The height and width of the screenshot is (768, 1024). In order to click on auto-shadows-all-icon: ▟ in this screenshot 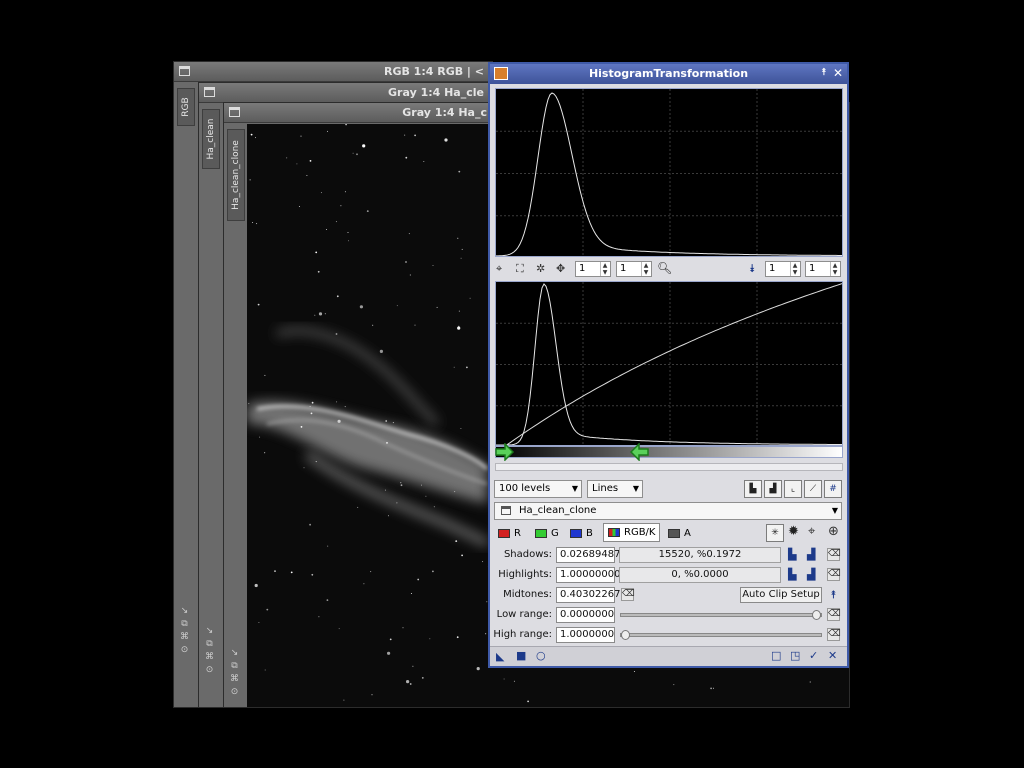, I will do `click(811, 555)`.